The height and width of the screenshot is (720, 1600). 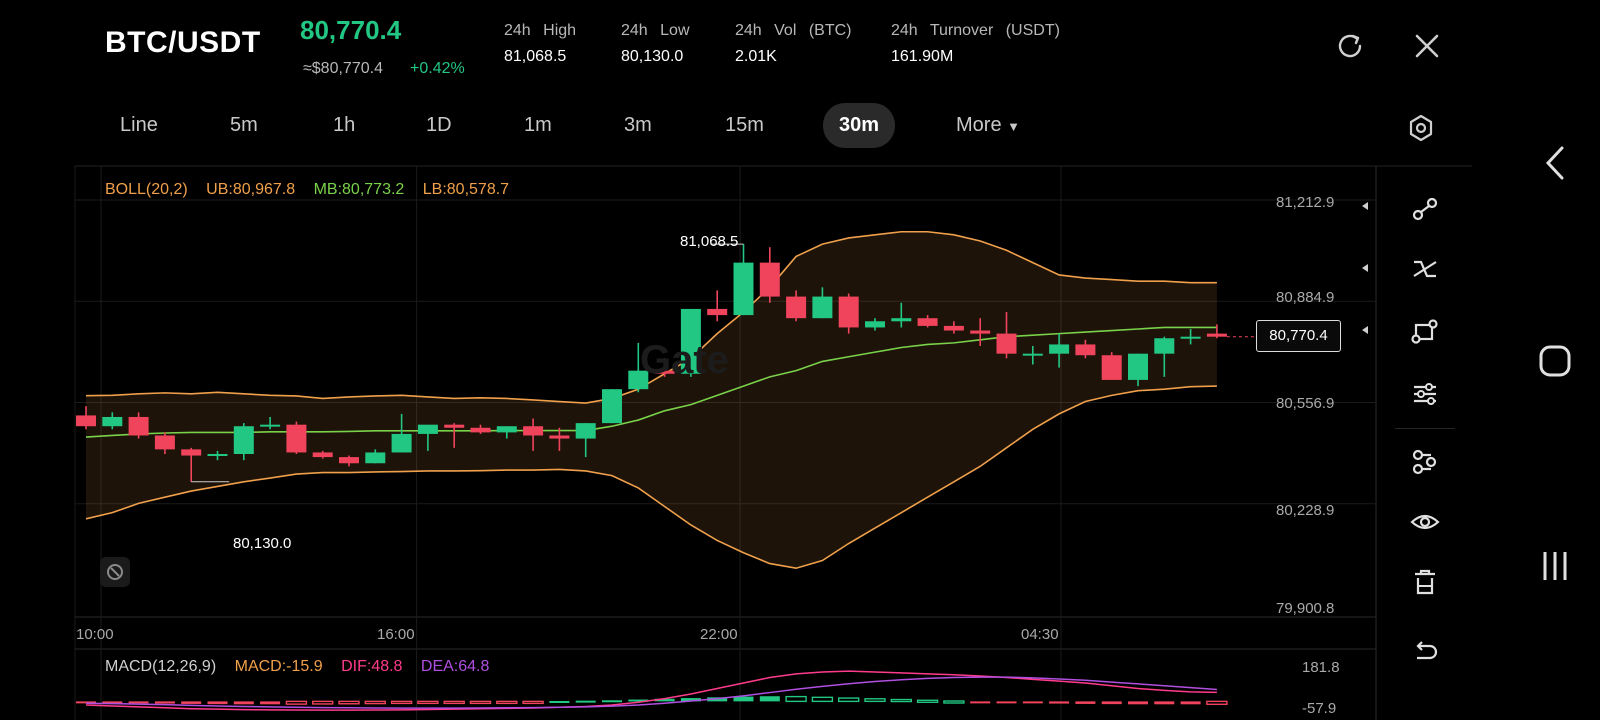 I want to click on macd-name: MACD(12,26,9), so click(x=161, y=666).